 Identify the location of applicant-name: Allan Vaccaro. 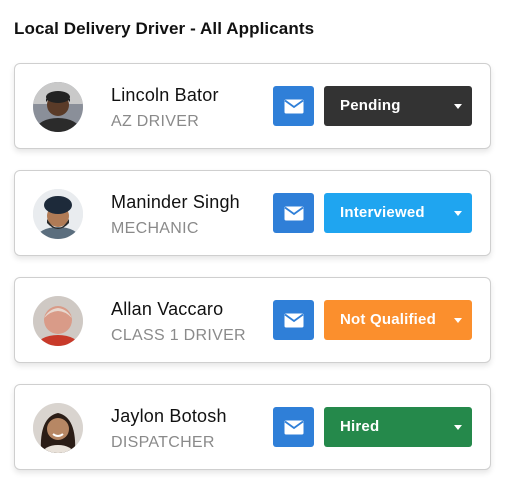
(167, 309).